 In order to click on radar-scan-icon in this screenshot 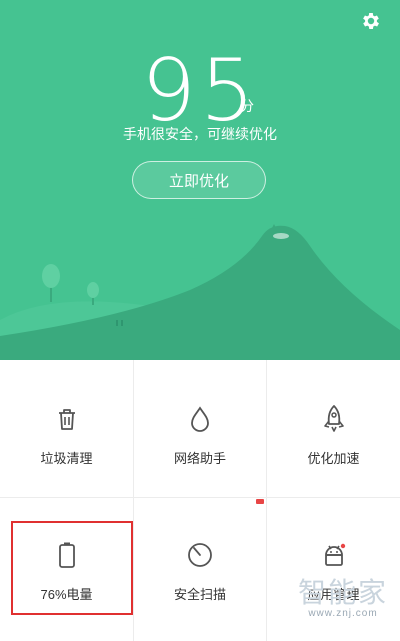, I will do `click(200, 555)`.